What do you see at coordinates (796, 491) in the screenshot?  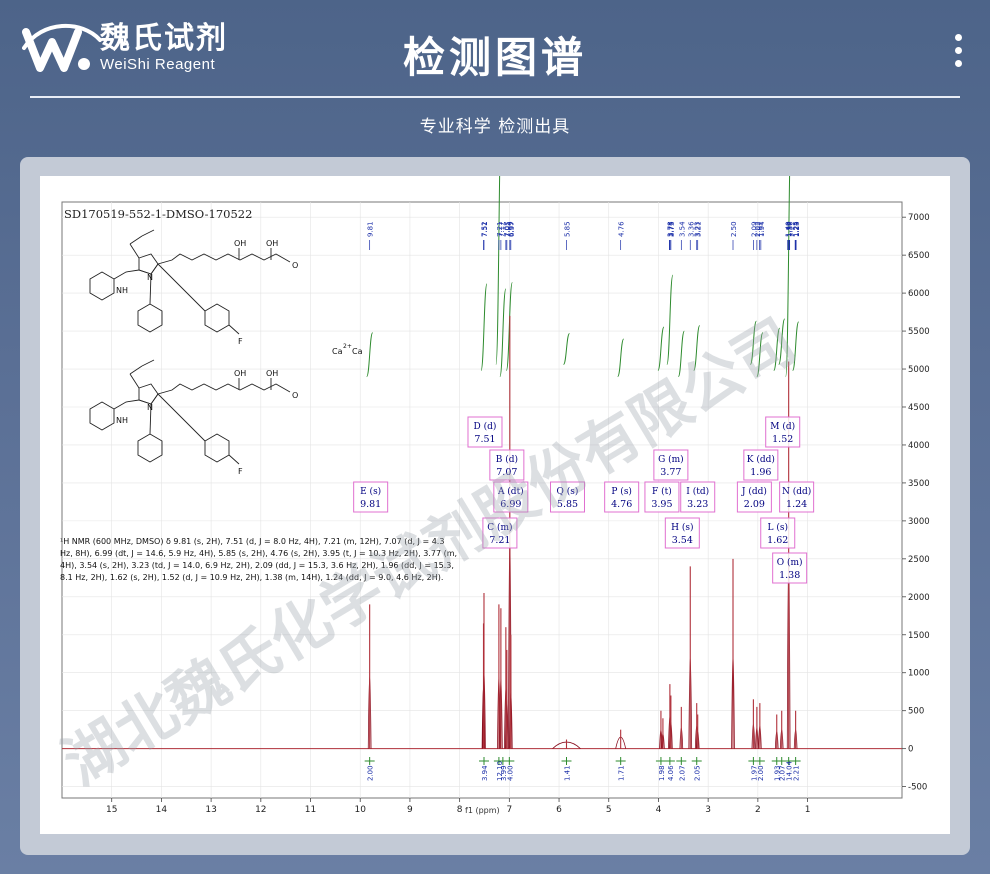 I see `multiplet-name: N (dd)` at bounding box center [796, 491].